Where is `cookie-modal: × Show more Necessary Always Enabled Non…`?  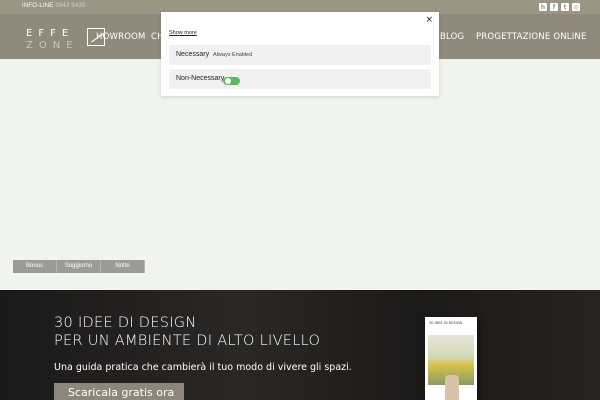 cookie-modal: × Show more Necessary Always Enabled Non… is located at coordinates (300, 54).